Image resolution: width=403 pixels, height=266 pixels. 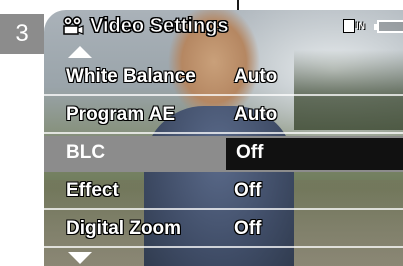 What do you see at coordinates (80, 258) in the screenshot?
I see `scroll-down-arrow-icon` at bounding box center [80, 258].